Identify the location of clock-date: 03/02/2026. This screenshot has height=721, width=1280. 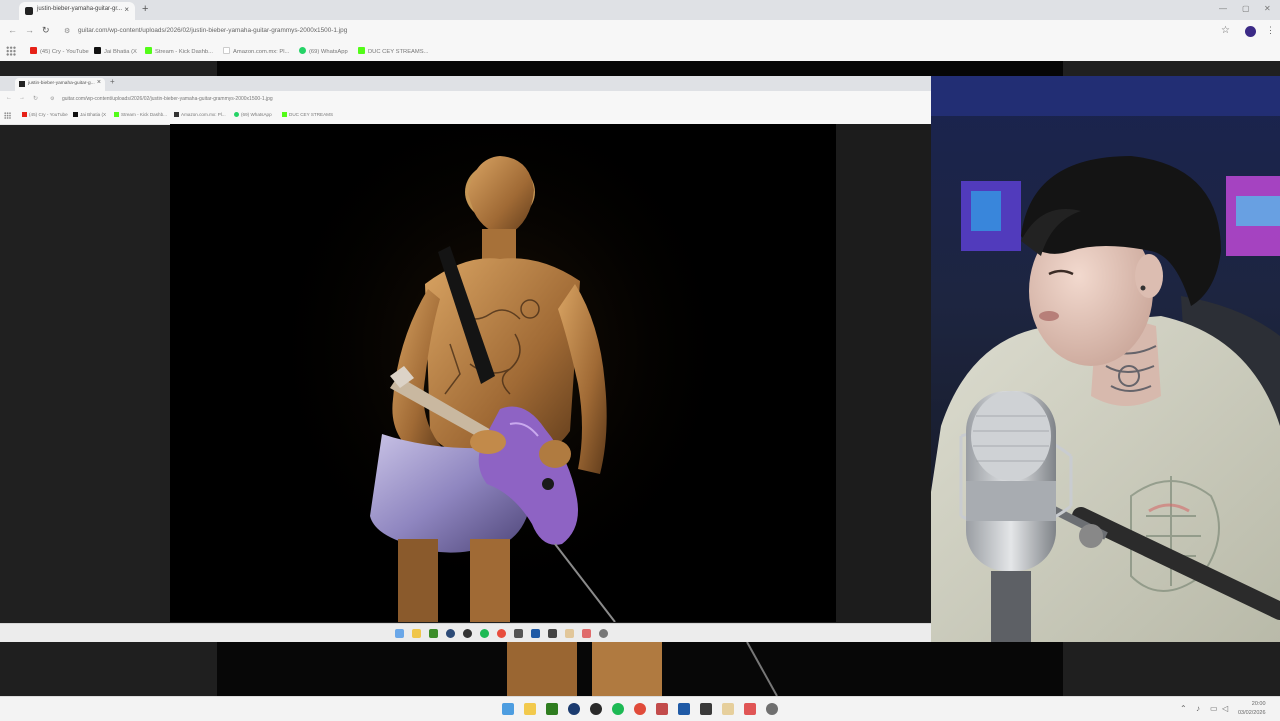
(1252, 713).